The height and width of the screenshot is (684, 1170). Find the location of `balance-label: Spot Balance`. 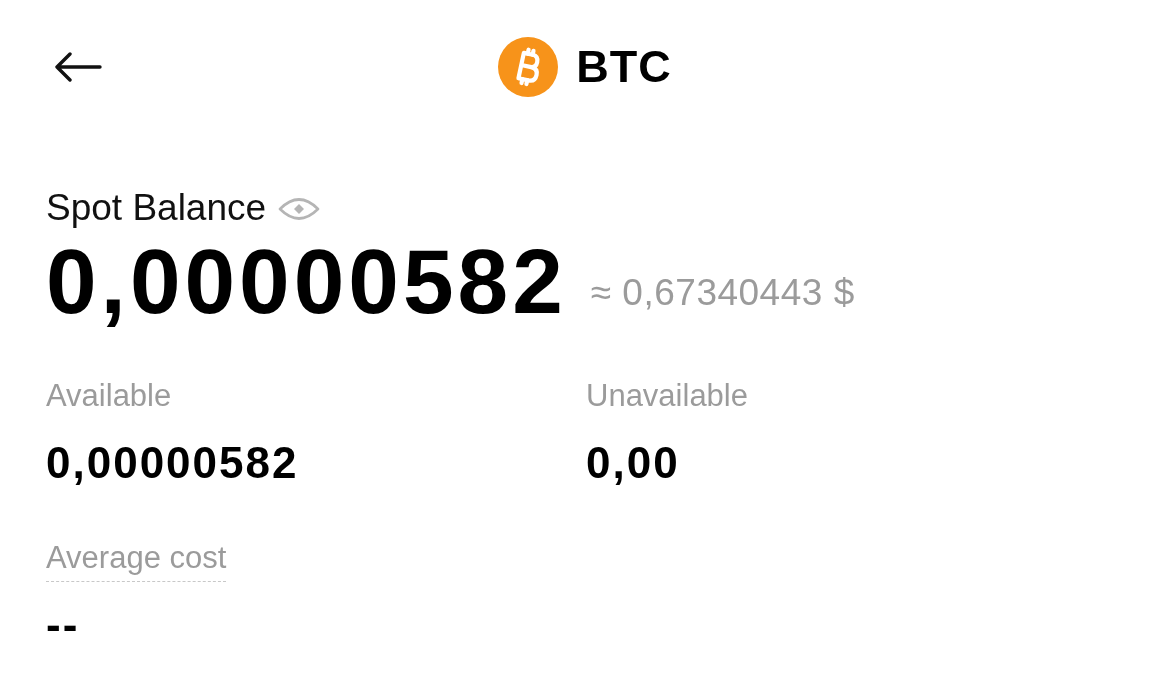

balance-label: Spot Balance is located at coordinates (156, 208).